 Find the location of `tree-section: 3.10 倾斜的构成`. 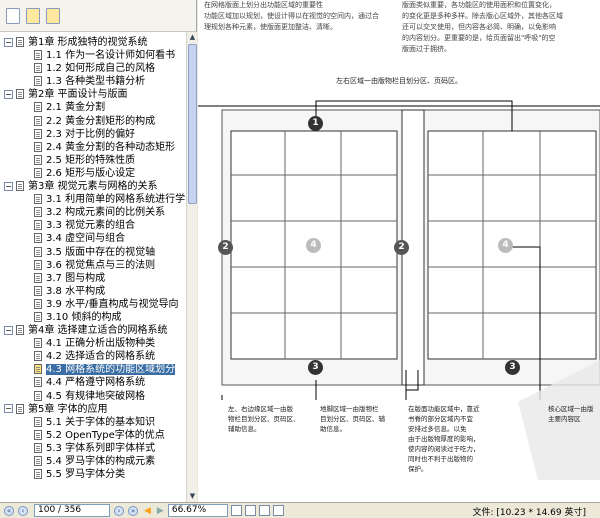

tree-section: 3.10 倾斜的构成 is located at coordinates (93, 317).